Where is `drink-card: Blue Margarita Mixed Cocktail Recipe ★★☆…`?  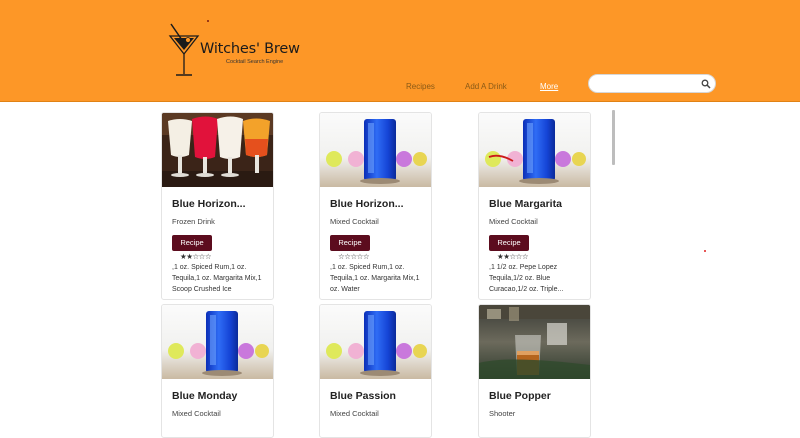 drink-card: Blue Margarita Mixed Cocktail Recipe ★★☆… is located at coordinates (534, 206).